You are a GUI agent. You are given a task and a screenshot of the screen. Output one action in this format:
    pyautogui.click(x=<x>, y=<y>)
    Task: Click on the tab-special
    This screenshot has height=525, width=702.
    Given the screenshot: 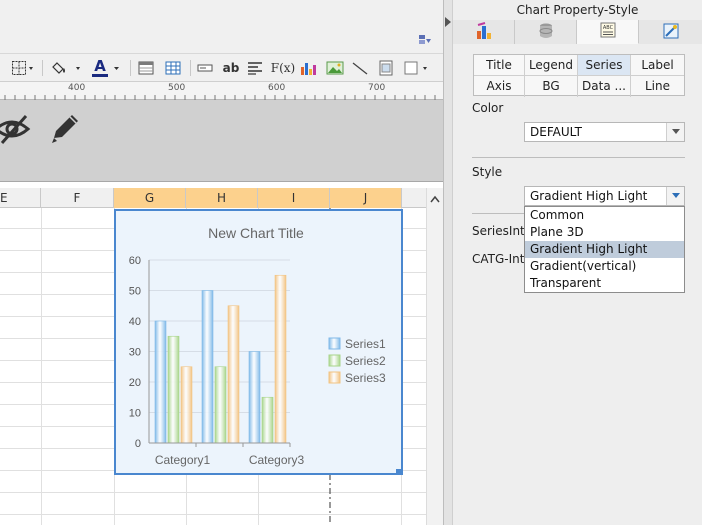 What is the action you would take?
    pyautogui.click(x=670, y=32)
    